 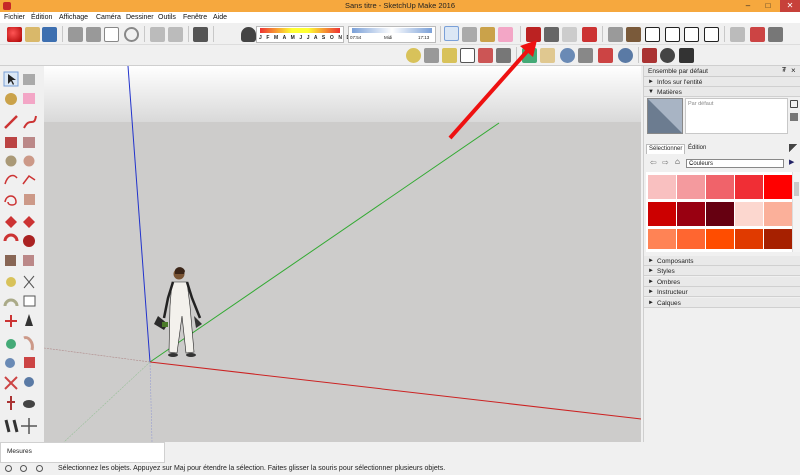 What do you see at coordinates (768, 6) in the screenshot?
I see `maximize-button: □` at bounding box center [768, 6].